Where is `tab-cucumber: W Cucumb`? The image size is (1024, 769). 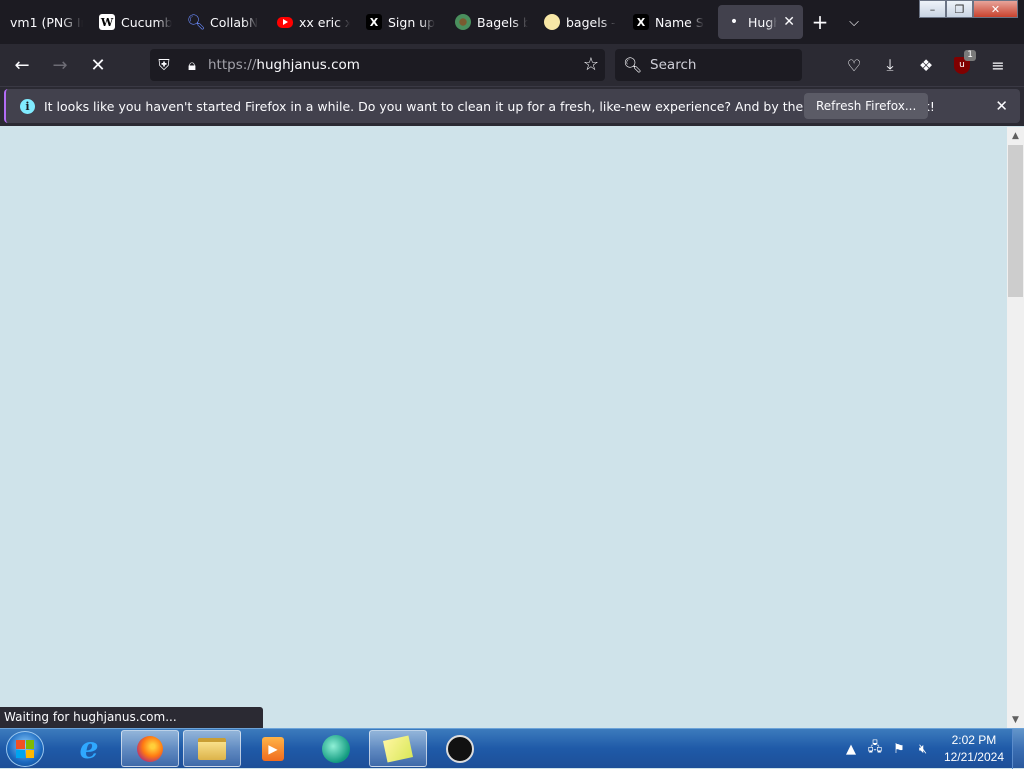
tab-cucumber: W Cucumb is located at coordinates (135, 22).